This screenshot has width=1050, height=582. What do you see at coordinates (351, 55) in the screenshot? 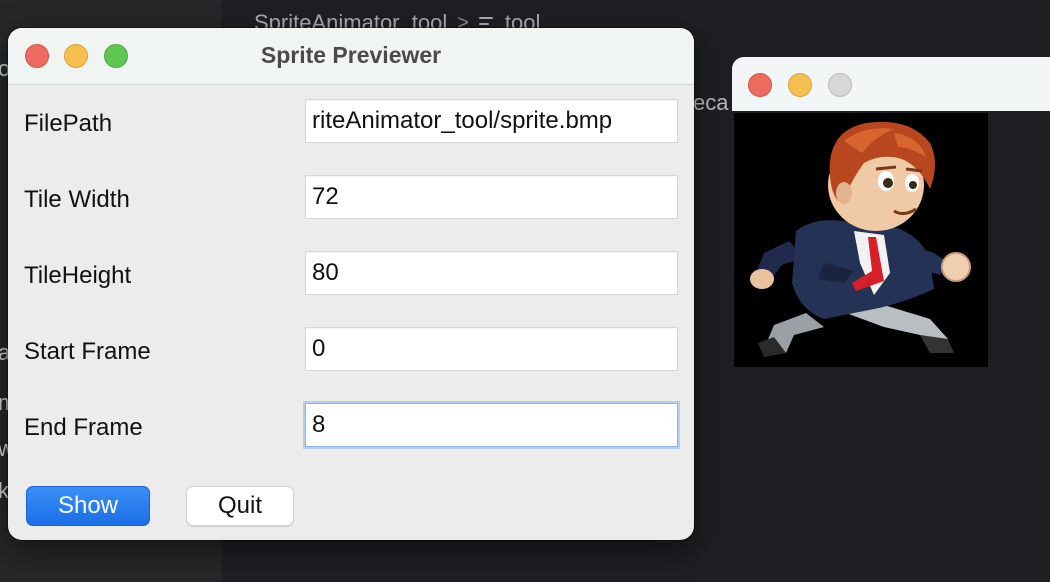
I see `dialog-title: Sprite Previewer` at bounding box center [351, 55].